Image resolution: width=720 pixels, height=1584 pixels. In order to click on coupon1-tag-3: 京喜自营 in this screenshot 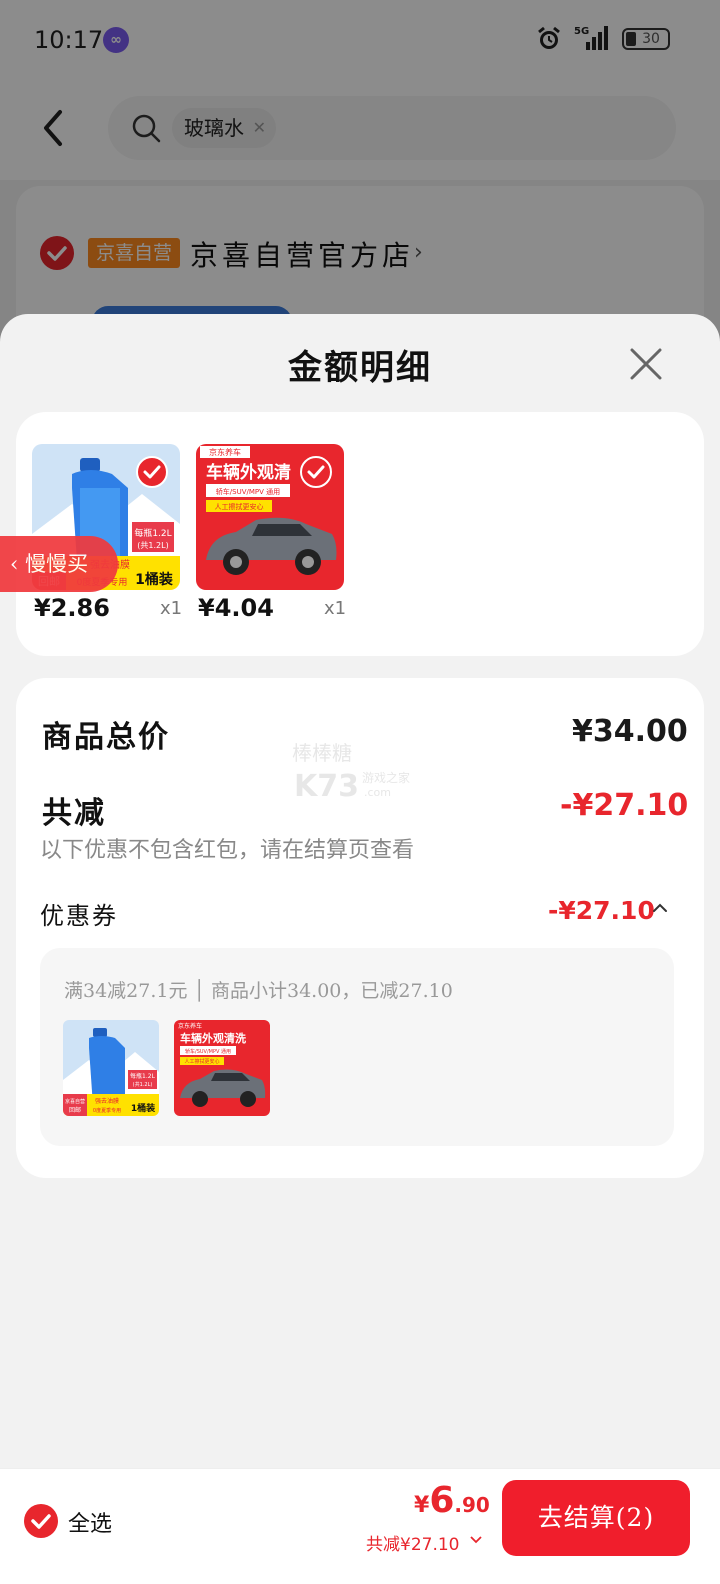, I will do `click(75, 1101)`.